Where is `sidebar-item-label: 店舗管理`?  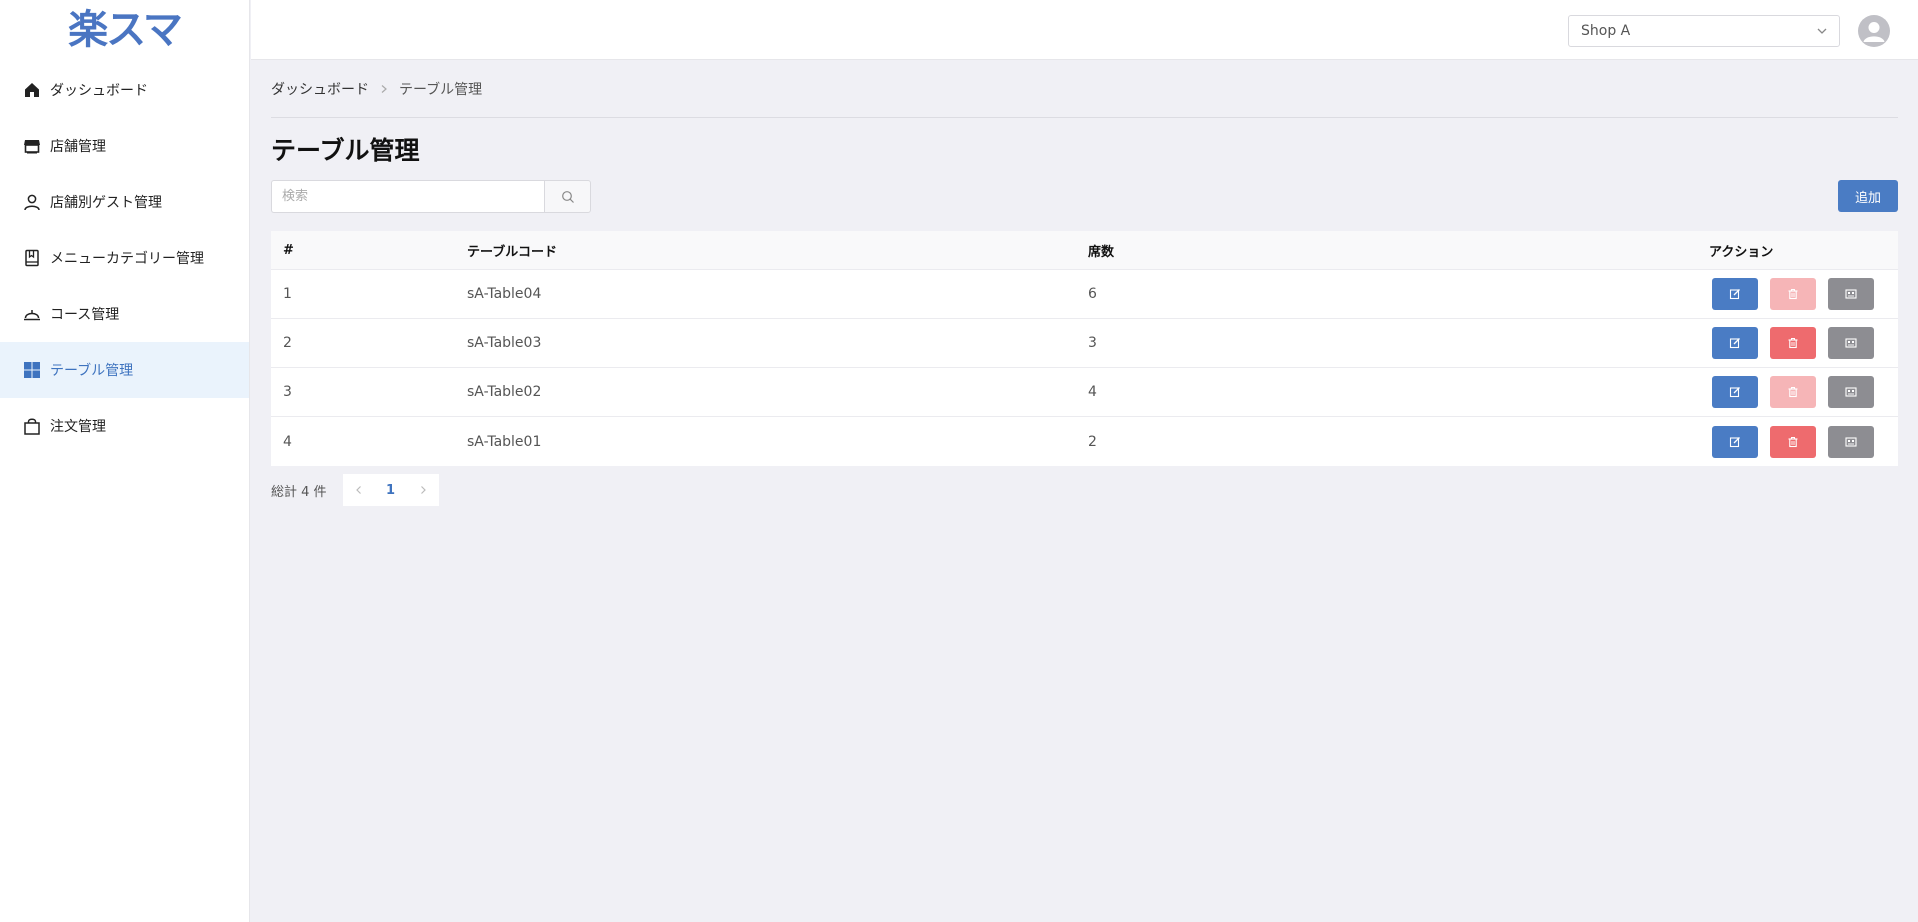 sidebar-item-label: 店舗管理 is located at coordinates (78, 147).